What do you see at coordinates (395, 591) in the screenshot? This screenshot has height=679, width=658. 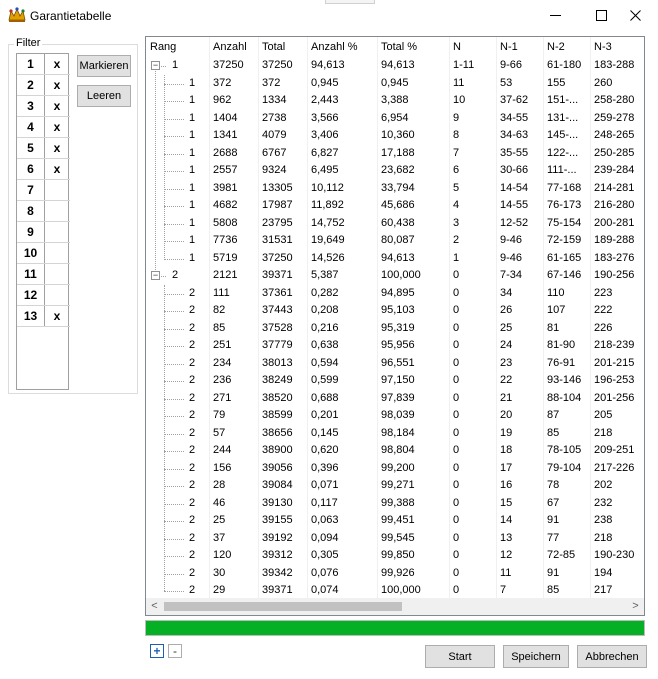 I see `table-row: 2 29 39371 0,074 100,000 0 7 85 217` at bounding box center [395, 591].